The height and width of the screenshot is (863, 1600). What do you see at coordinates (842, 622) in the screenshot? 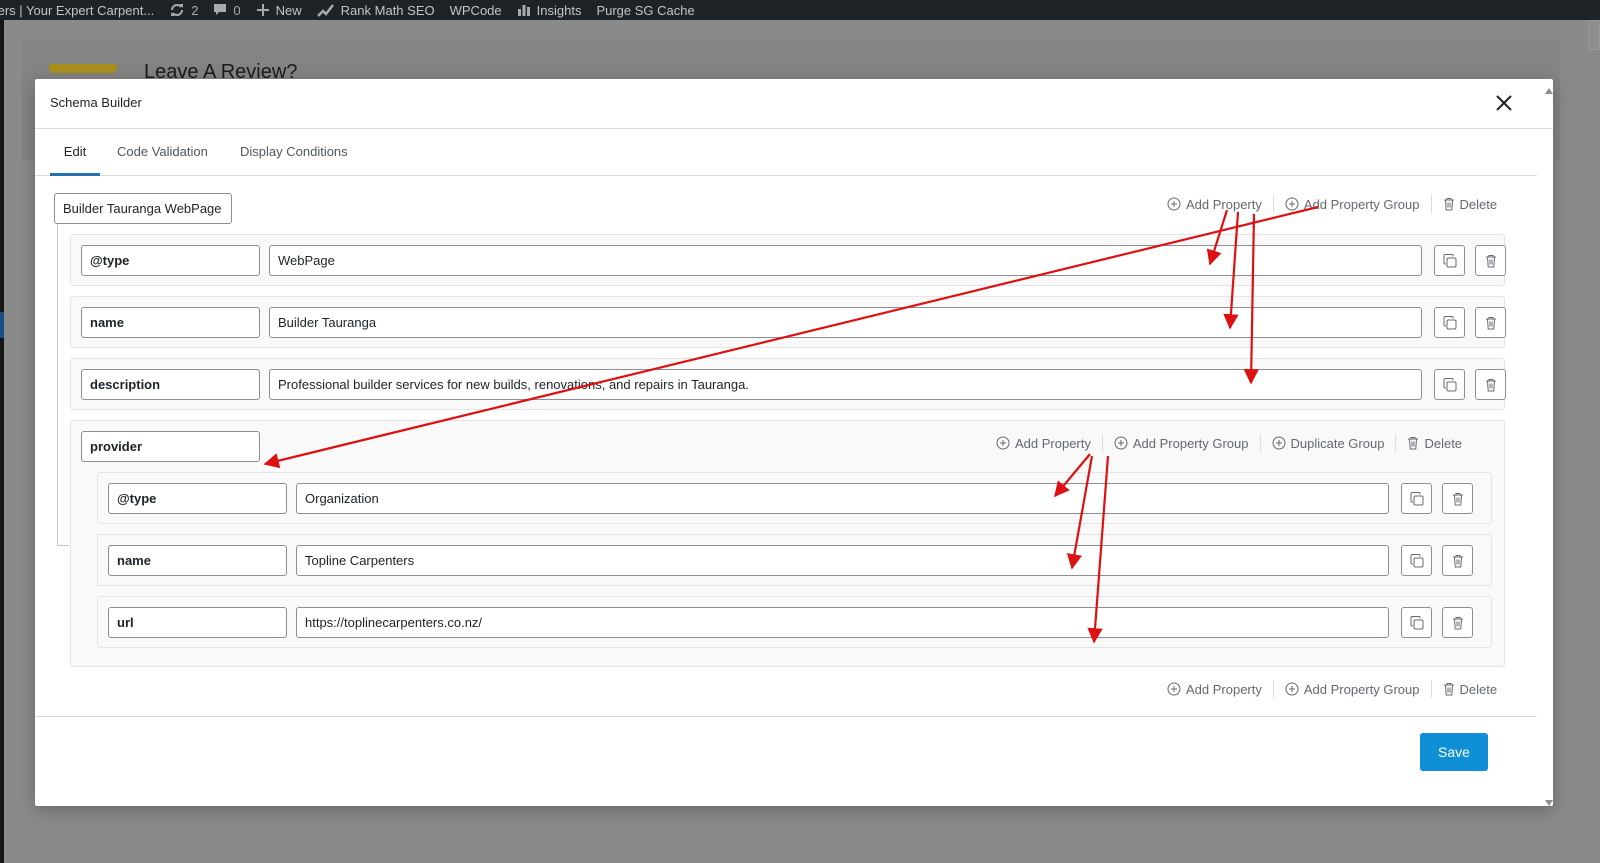
I see `property-value-input: https://toplinecarpenters.co.nz/` at bounding box center [842, 622].